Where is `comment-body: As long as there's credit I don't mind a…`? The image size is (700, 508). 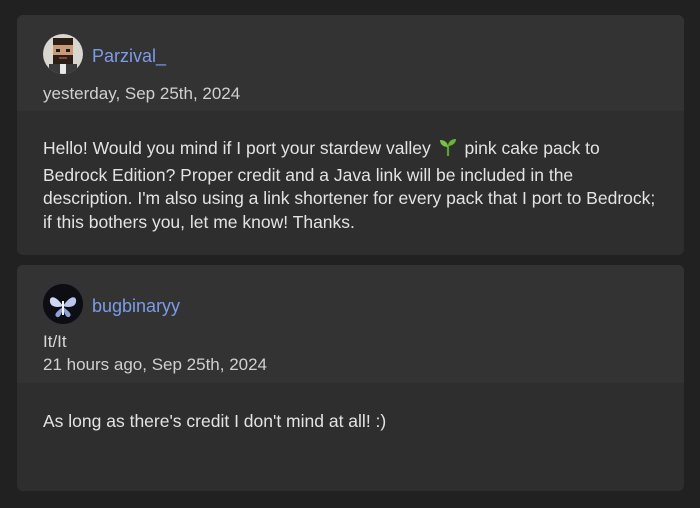
comment-body: As long as there's credit I don't mind a… is located at coordinates (215, 421).